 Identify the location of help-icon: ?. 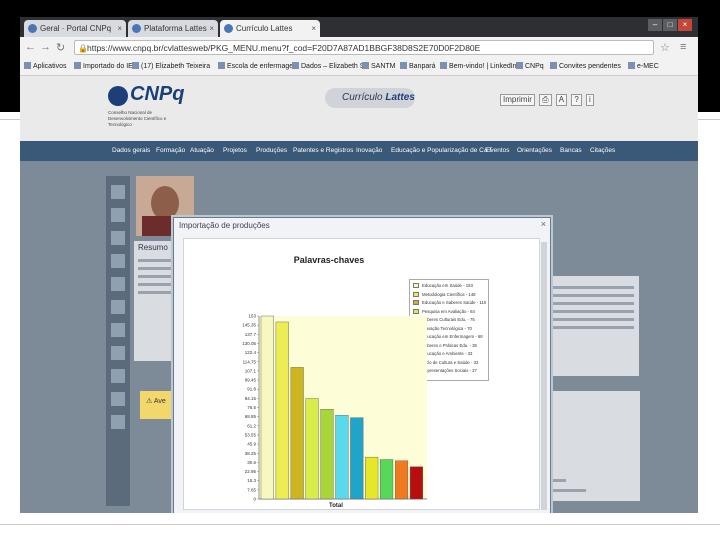
(576, 100).